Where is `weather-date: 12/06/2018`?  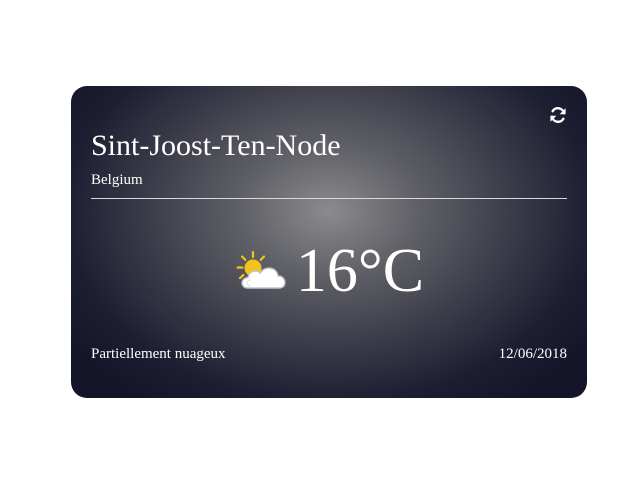
weather-date: 12/06/2018 is located at coordinates (532, 354).